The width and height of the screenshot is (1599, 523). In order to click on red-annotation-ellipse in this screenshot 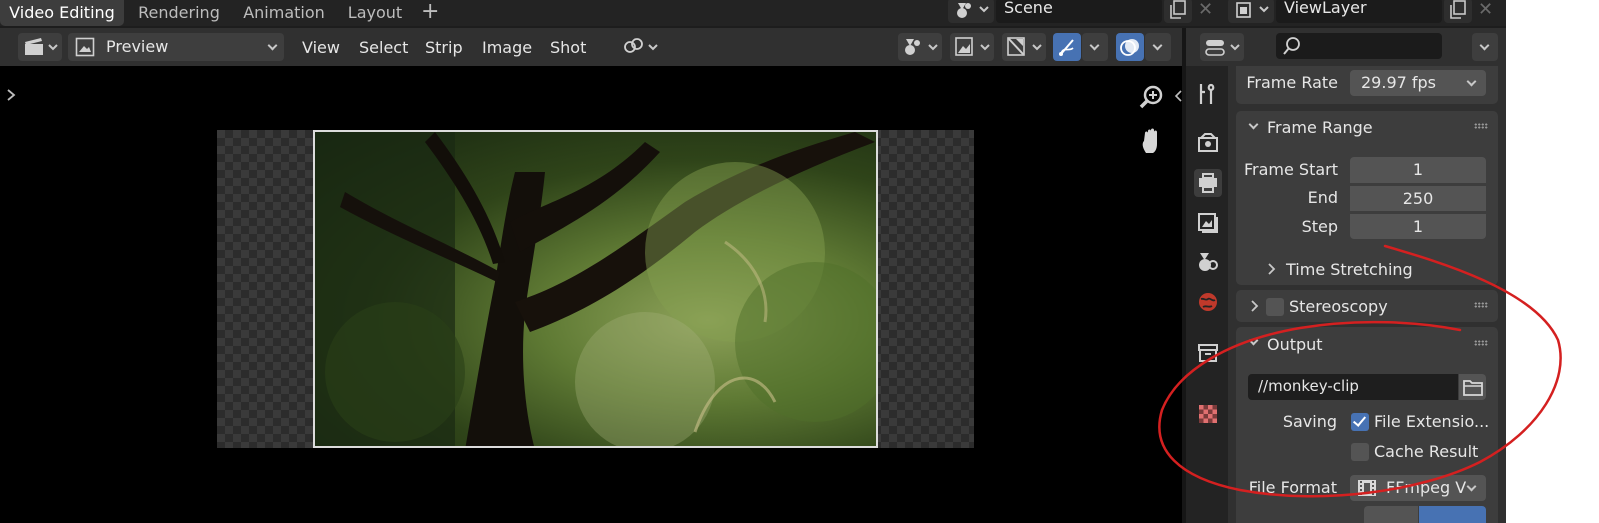, I will do `click(1360, 371)`.